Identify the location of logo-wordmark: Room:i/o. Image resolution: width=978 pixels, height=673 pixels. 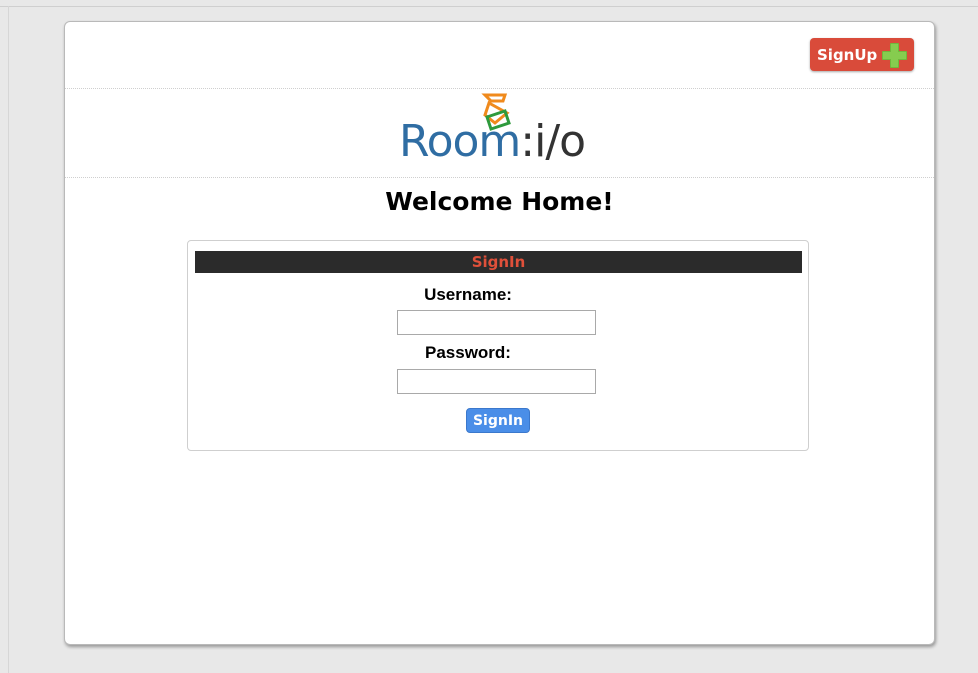
(492, 141).